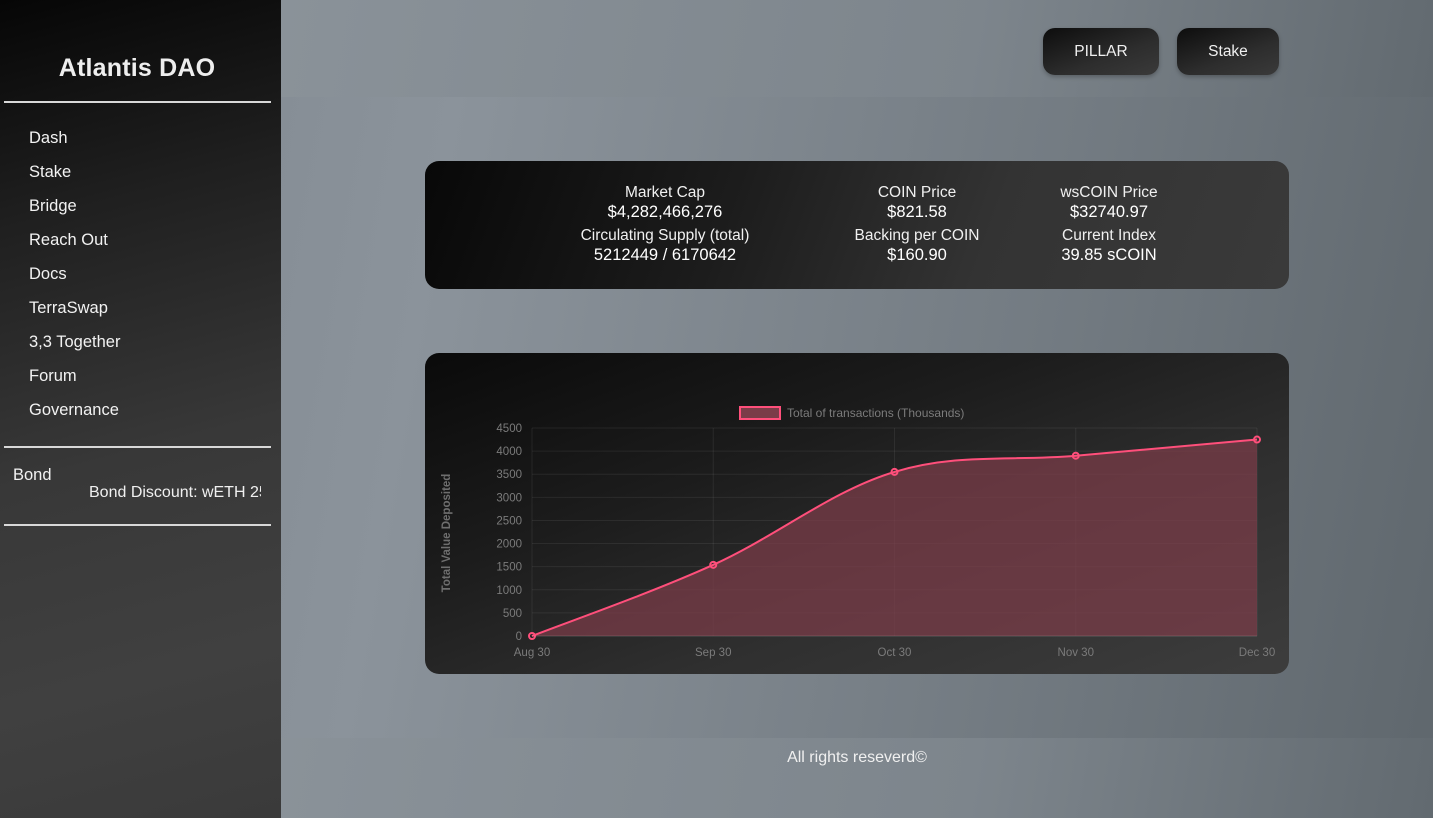 The width and height of the screenshot is (1433, 818). I want to click on y-tick-label: 4500, so click(509, 429).